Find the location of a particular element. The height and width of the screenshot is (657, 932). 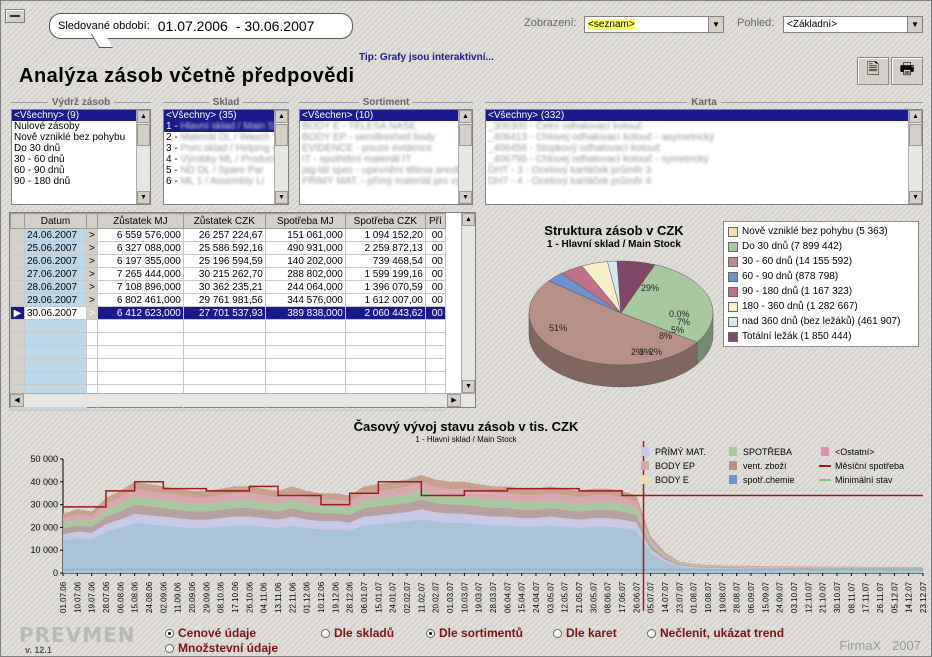

row-expand-button: > is located at coordinates (92, 261).